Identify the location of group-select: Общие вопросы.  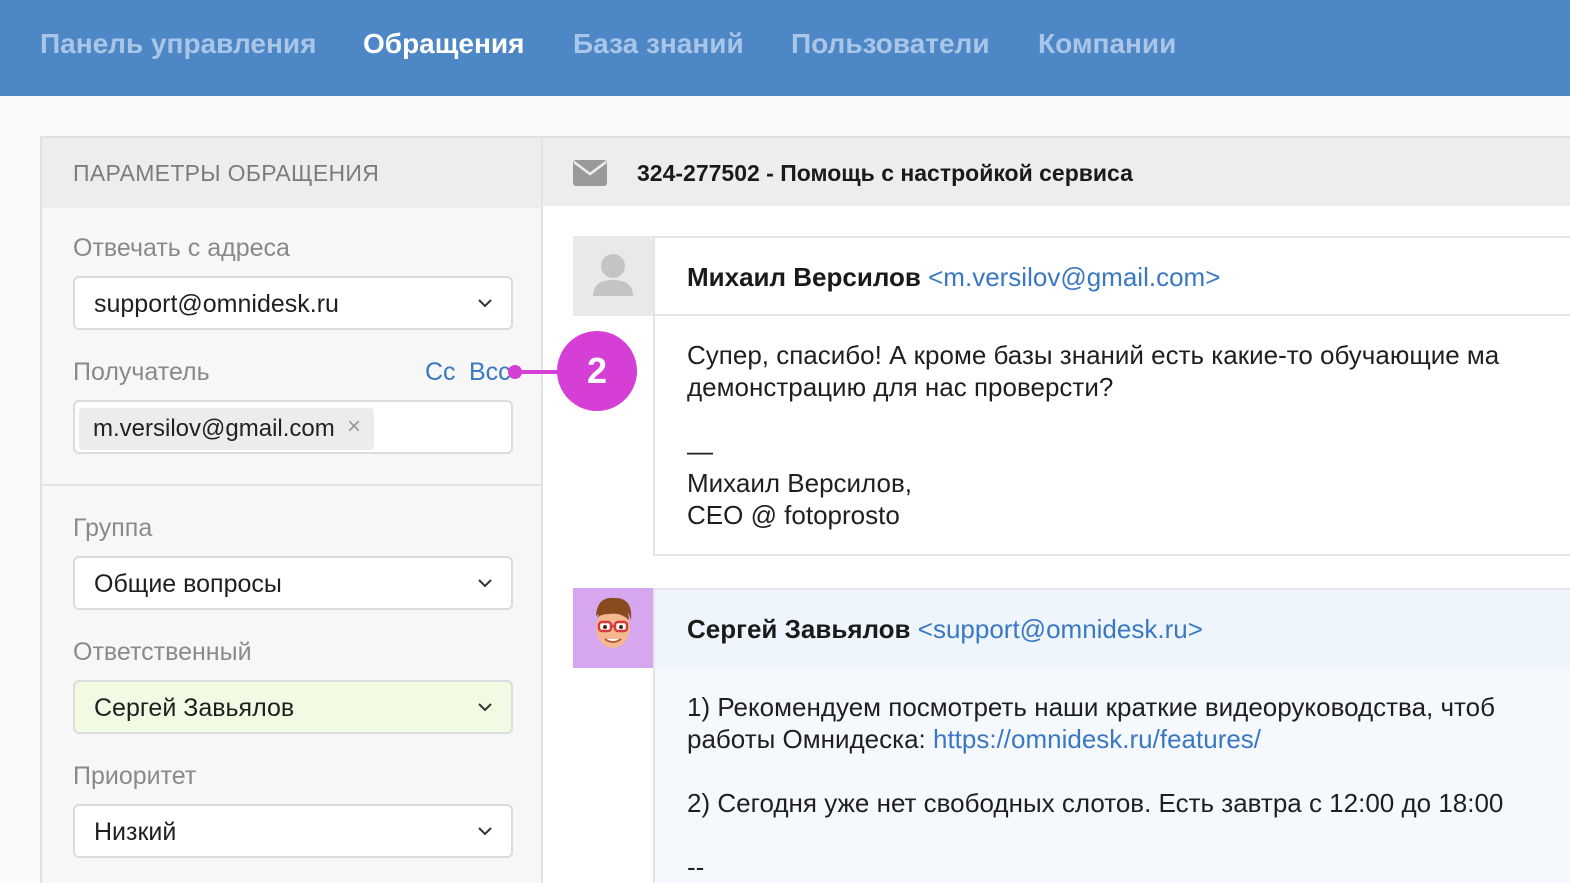
(293, 583).